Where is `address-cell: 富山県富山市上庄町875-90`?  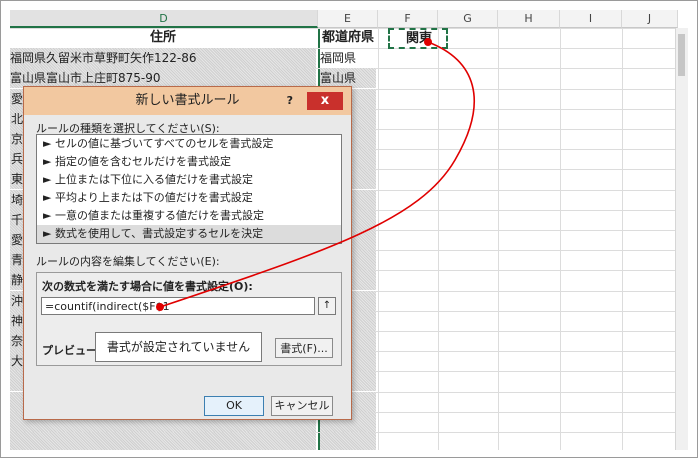
address-cell: 富山県富山市上庄町875-90 is located at coordinates (163, 78).